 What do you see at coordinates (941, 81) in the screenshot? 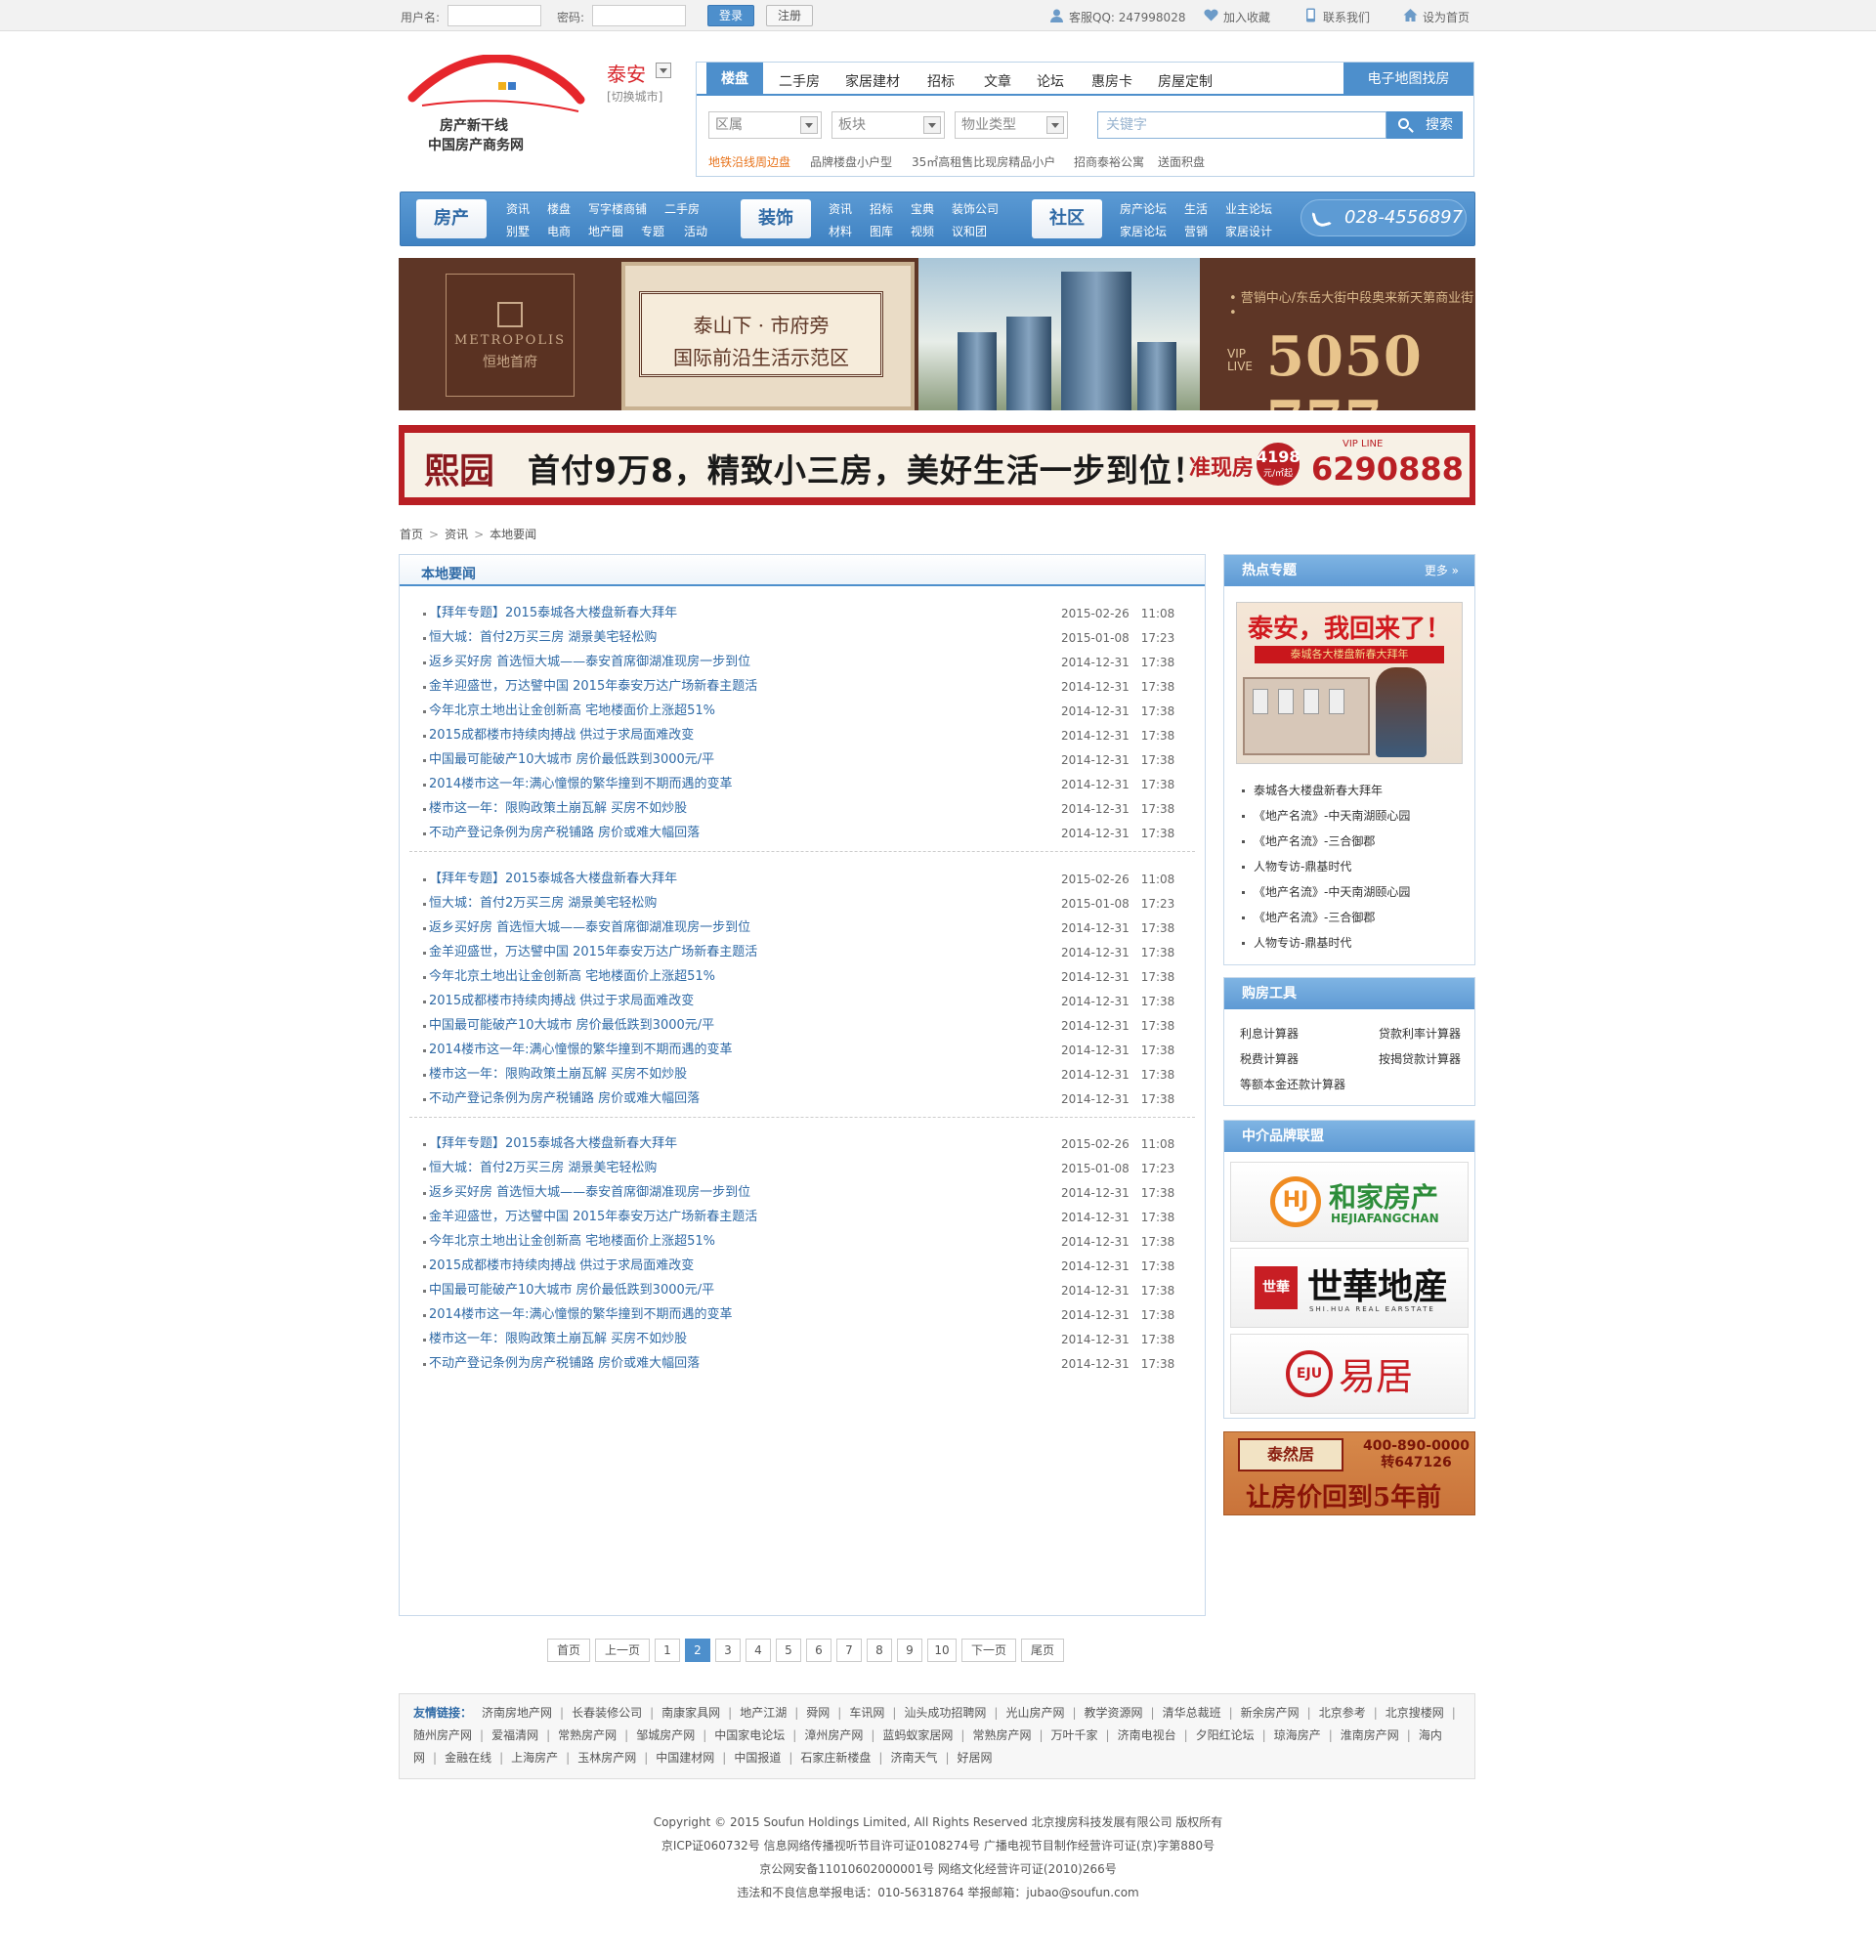
I see `tab-zhaobiao: 招标` at bounding box center [941, 81].